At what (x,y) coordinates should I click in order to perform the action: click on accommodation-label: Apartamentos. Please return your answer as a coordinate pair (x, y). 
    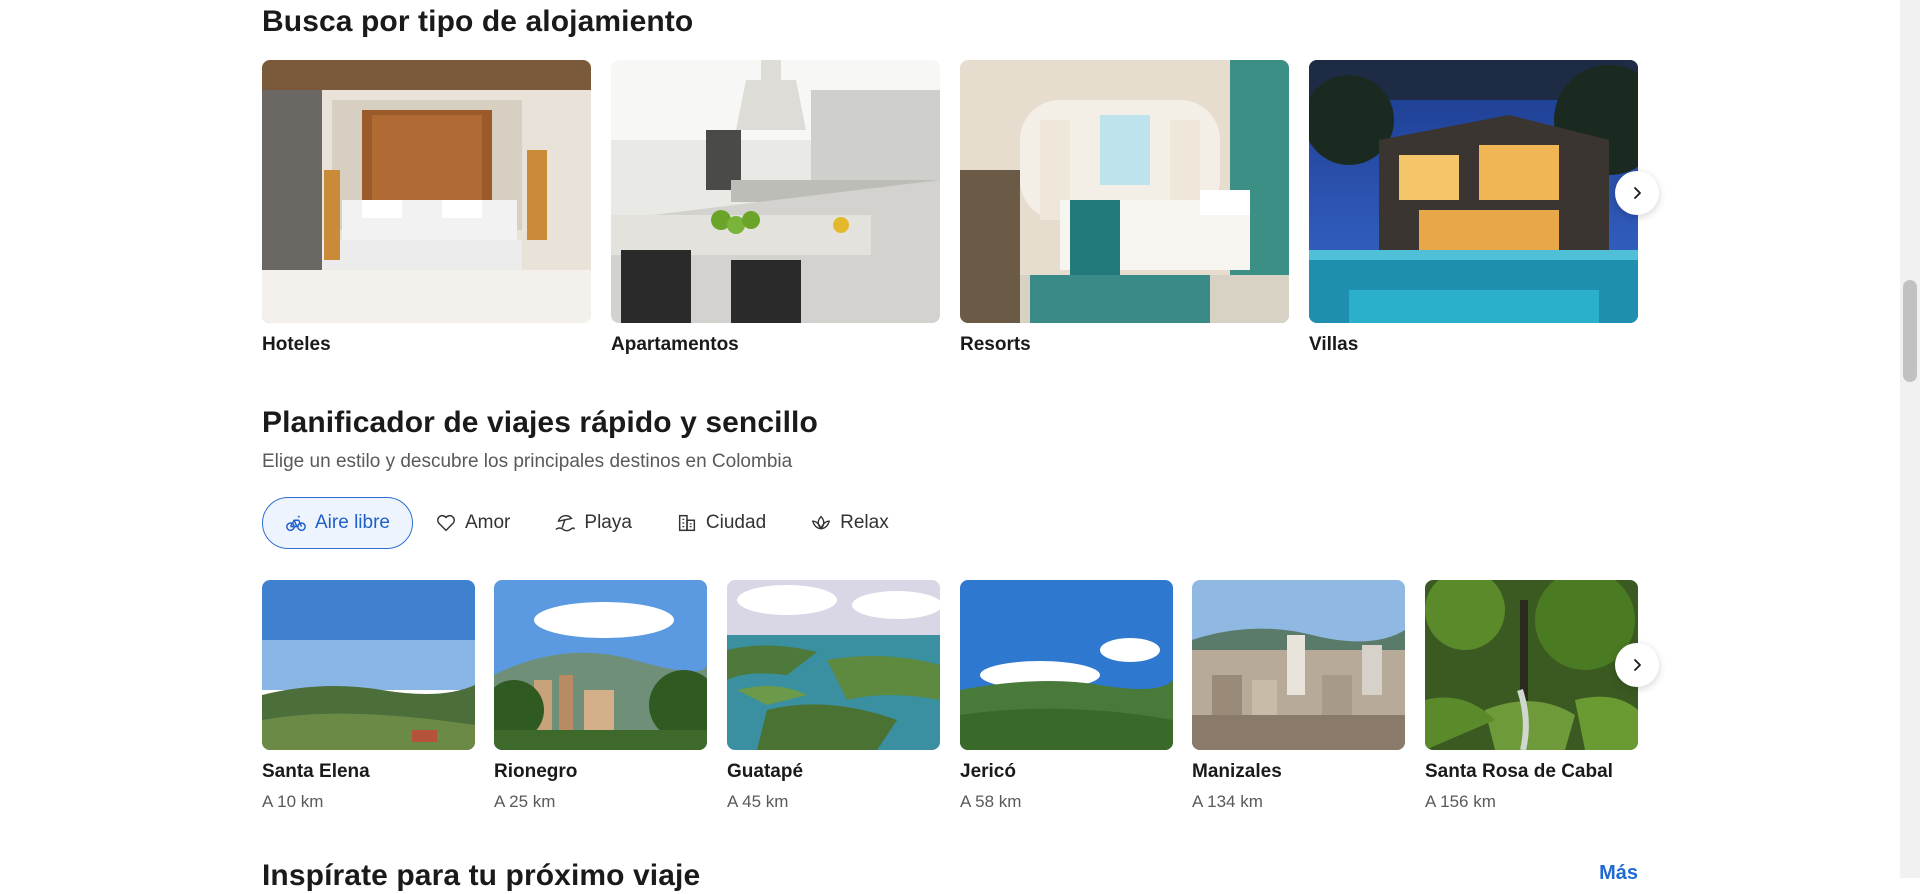
    Looking at the image, I should click on (675, 344).